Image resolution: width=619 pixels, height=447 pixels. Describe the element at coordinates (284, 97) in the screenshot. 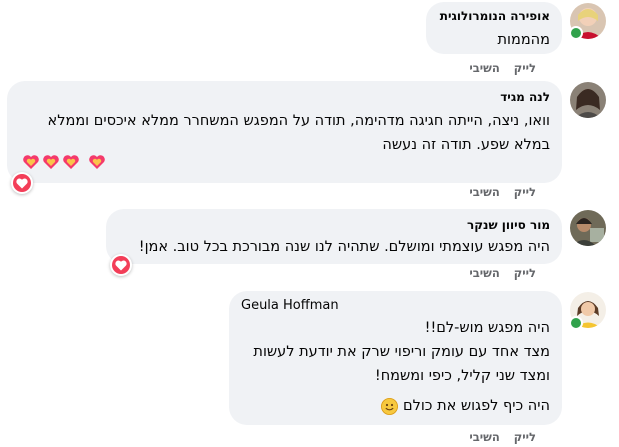

I see `comment-author: לנה מגיד` at that location.